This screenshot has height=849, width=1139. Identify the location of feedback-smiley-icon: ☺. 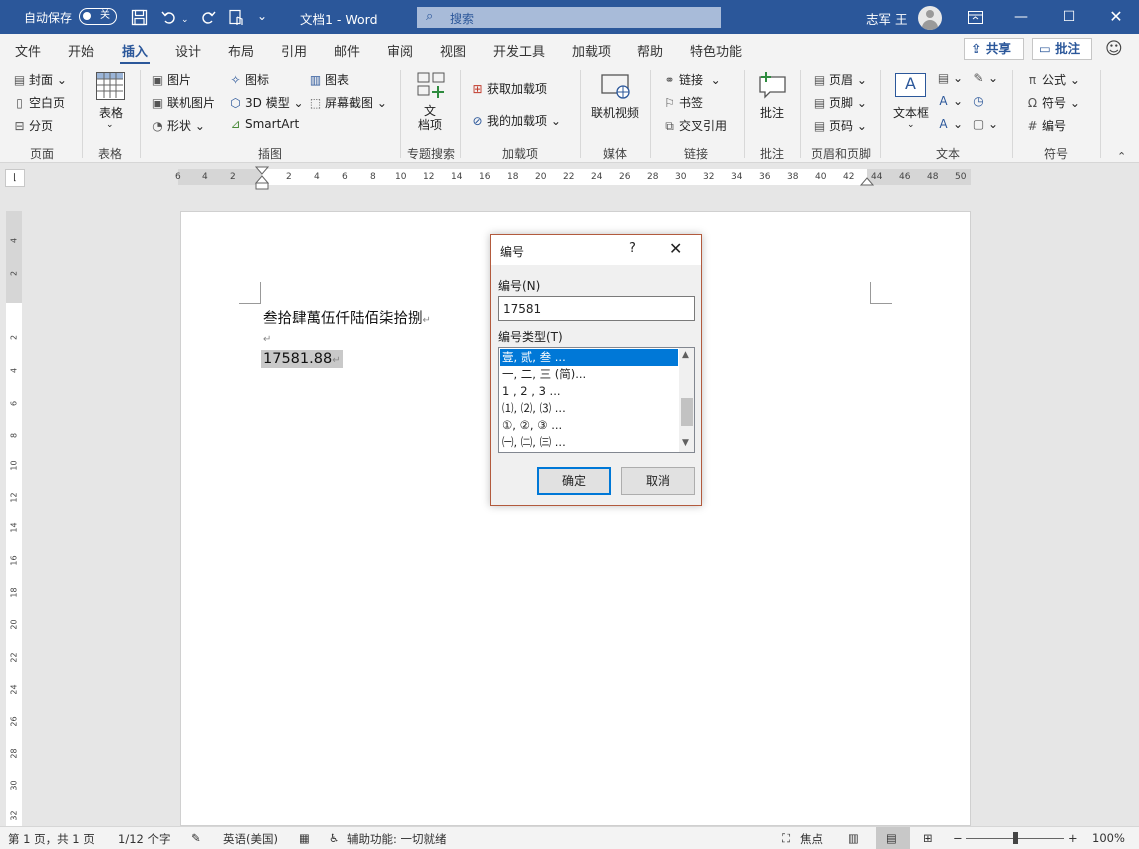
(1114, 49).